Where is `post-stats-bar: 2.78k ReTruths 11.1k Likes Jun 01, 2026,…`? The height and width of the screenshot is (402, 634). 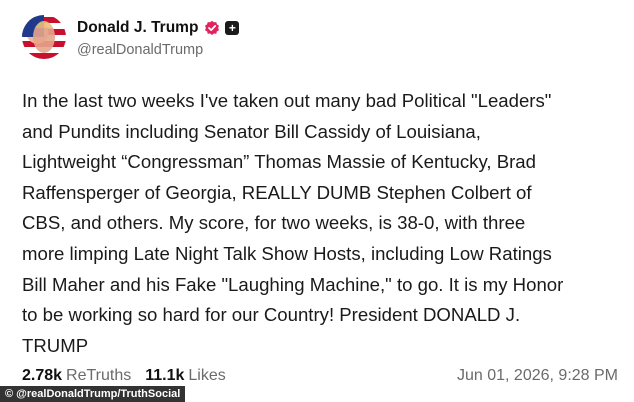
post-stats-bar: 2.78k ReTruths 11.1k Likes Jun 01, 2026,… is located at coordinates (320, 376).